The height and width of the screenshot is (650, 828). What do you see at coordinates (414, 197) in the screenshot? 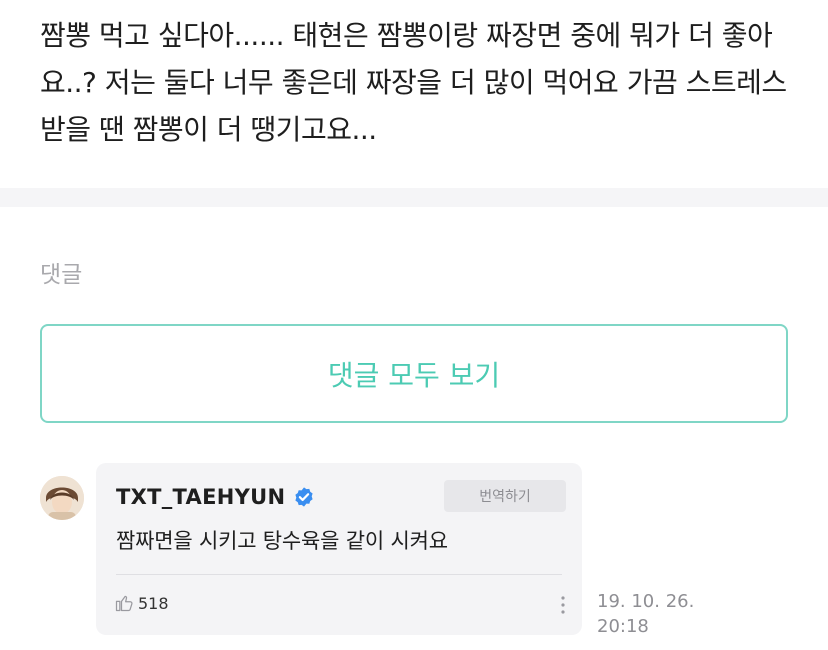
I see `section-divider` at bounding box center [414, 197].